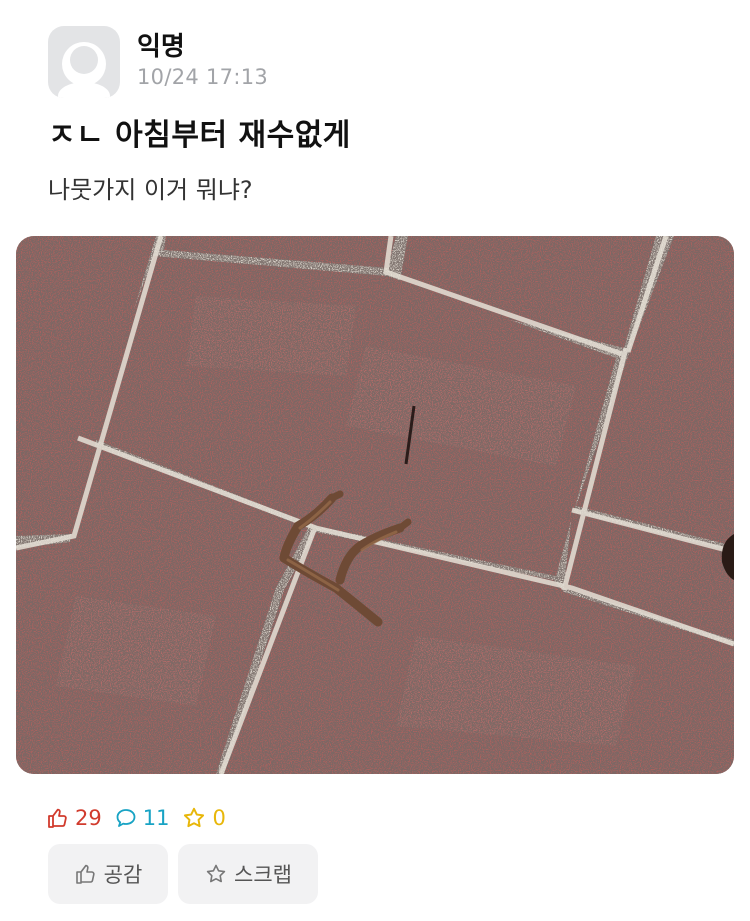 This screenshot has height=921, width=750. I want to click on like-count: 29, so click(74, 818).